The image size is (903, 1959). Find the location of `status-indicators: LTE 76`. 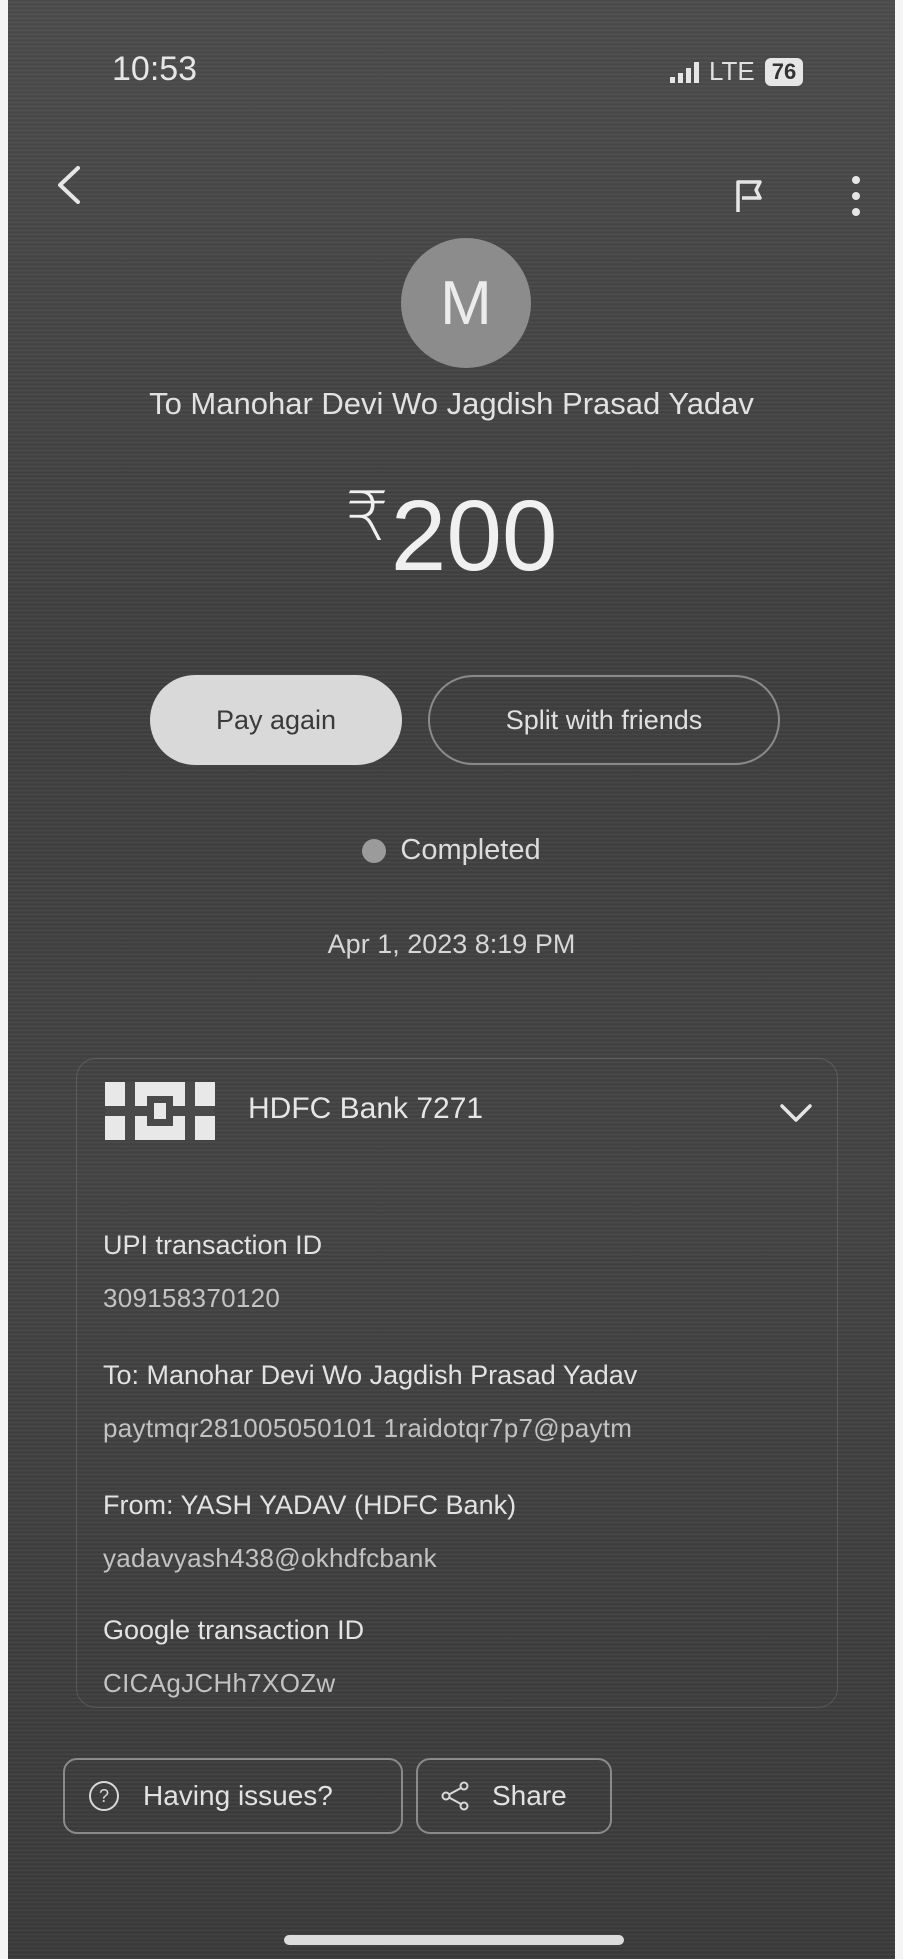

status-indicators: LTE 76 is located at coordinates (737, 71).